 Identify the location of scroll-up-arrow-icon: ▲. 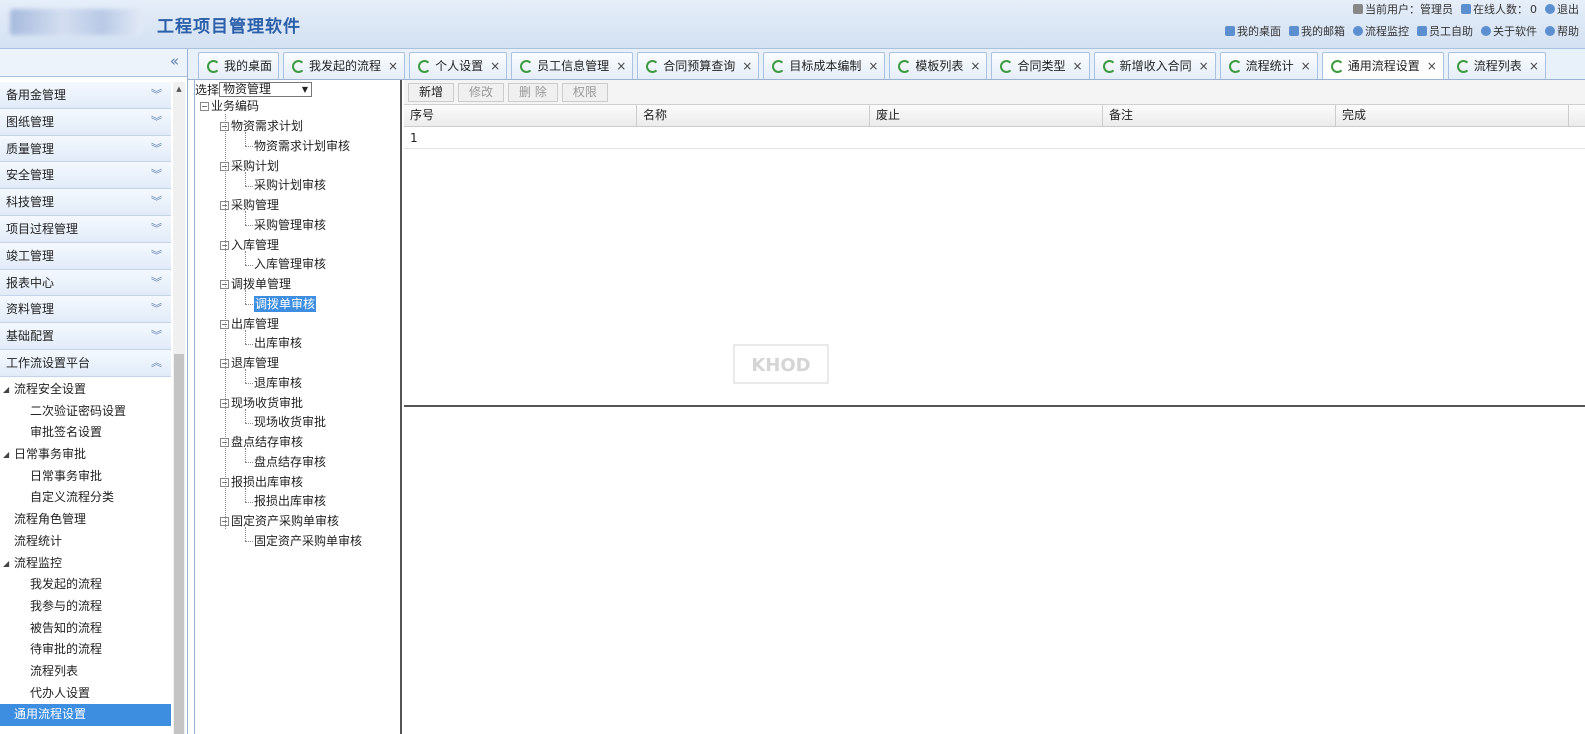
(179, 89).